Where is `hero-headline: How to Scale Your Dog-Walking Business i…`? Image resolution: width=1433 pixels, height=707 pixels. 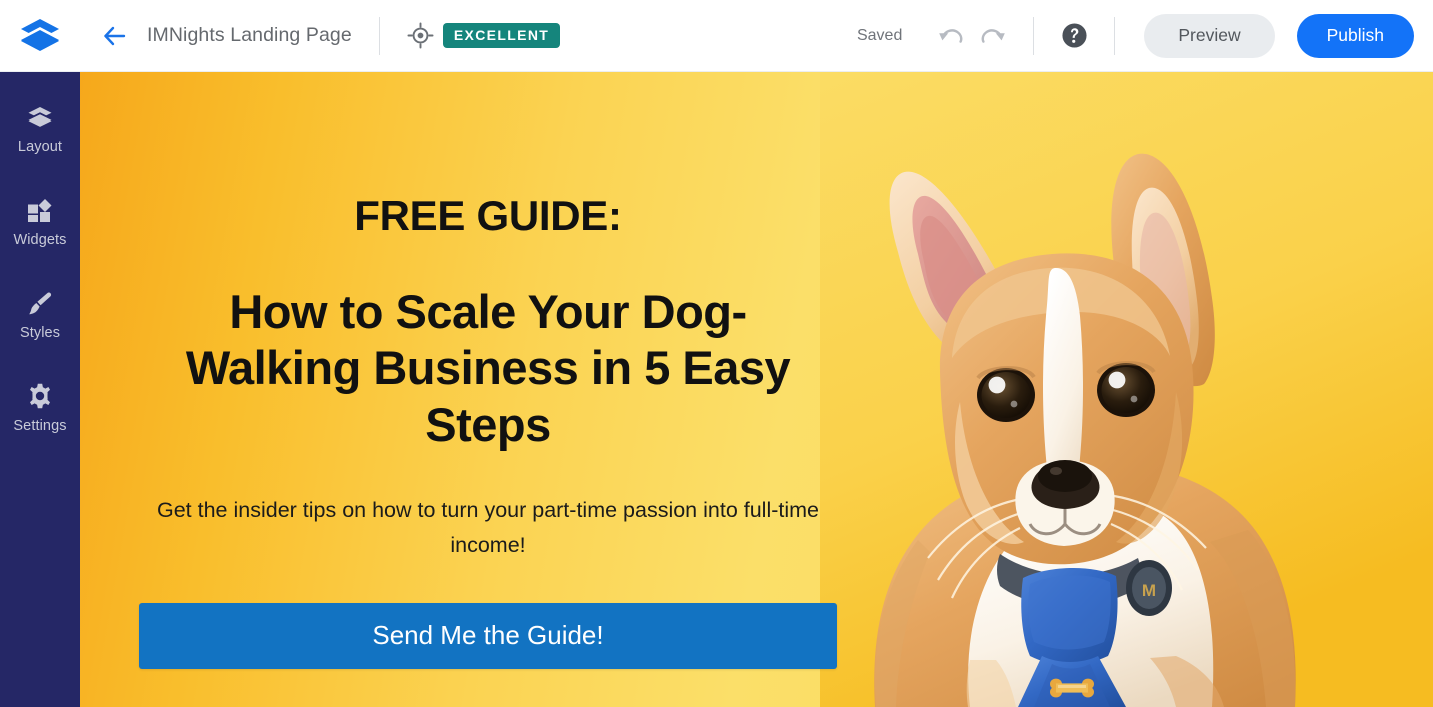
hero-headline: How to Scale Your Dog-Walking Business i… is located at coordinates (488, 368).